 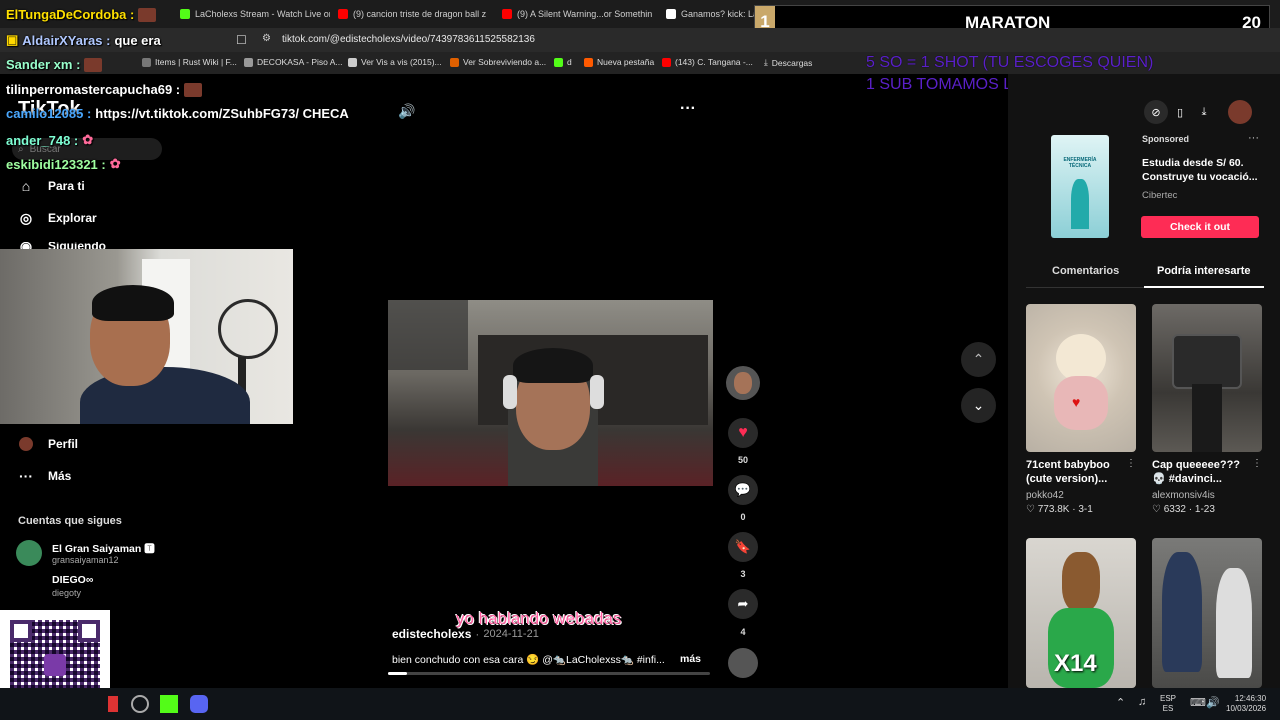 I want to click on bookmark-icon: 🔖, so click(x=743, y=546).